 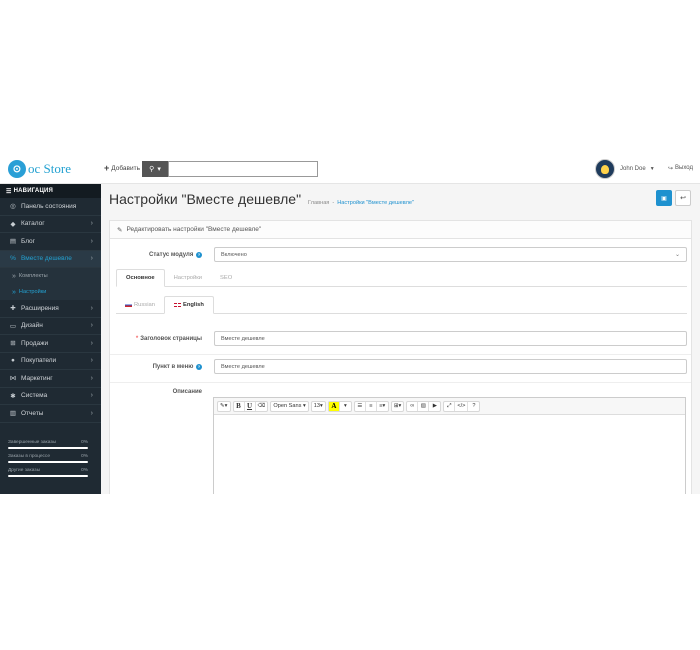 What do you see at coordinates (107, 168) in the screenshot?
I see `plus-icon: +` at bounding box center [107, 168].